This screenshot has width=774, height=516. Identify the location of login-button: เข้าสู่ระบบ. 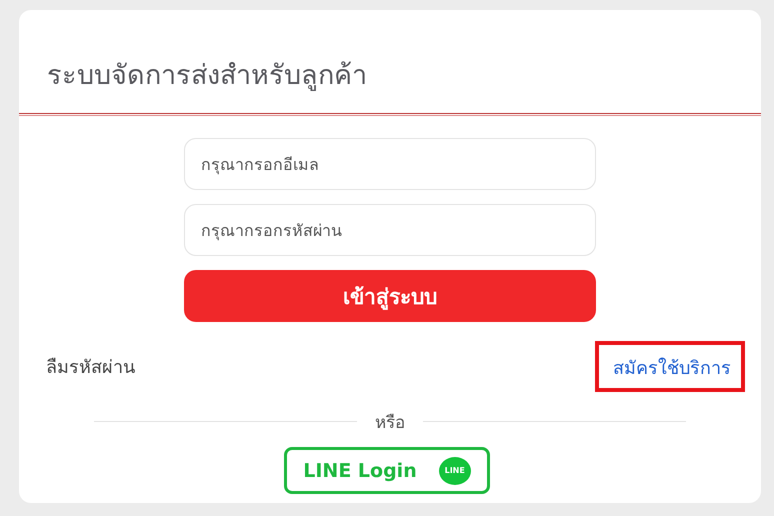
(390, 296).